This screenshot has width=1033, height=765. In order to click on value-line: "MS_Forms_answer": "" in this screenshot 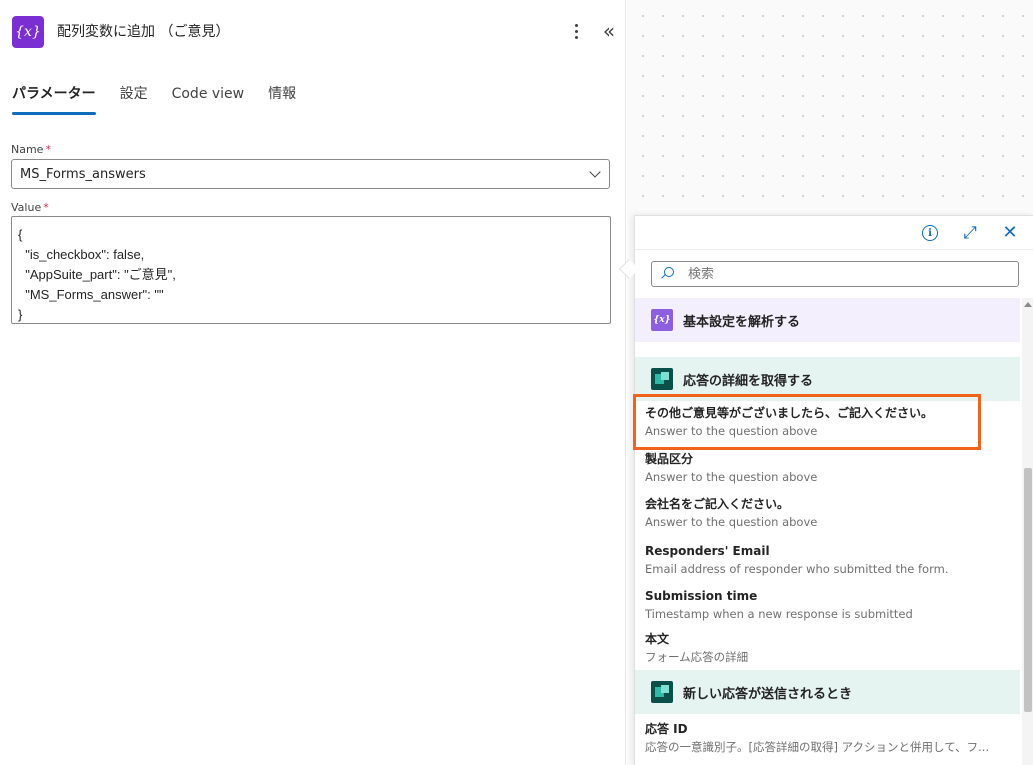, I will do `click(91, 294)`.